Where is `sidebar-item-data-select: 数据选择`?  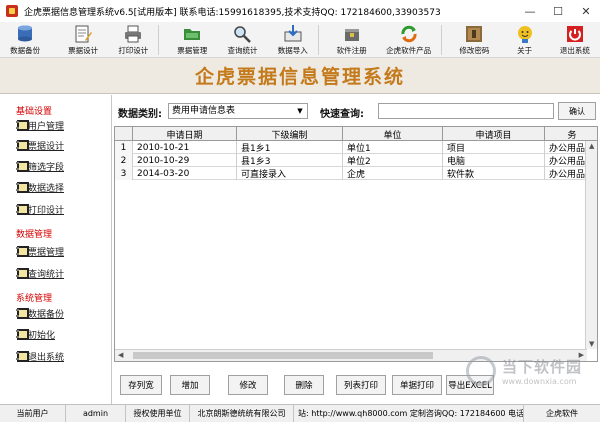
sidebar-item-data-select: 数据选择 is located at coordinates (40, 187).